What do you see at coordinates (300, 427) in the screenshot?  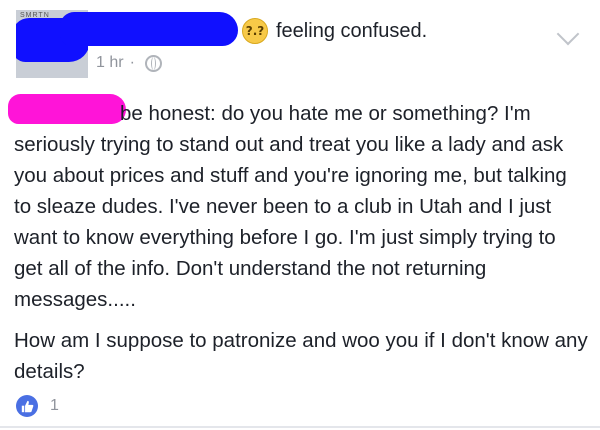 I see `divider` at bounding box center [300, 427].